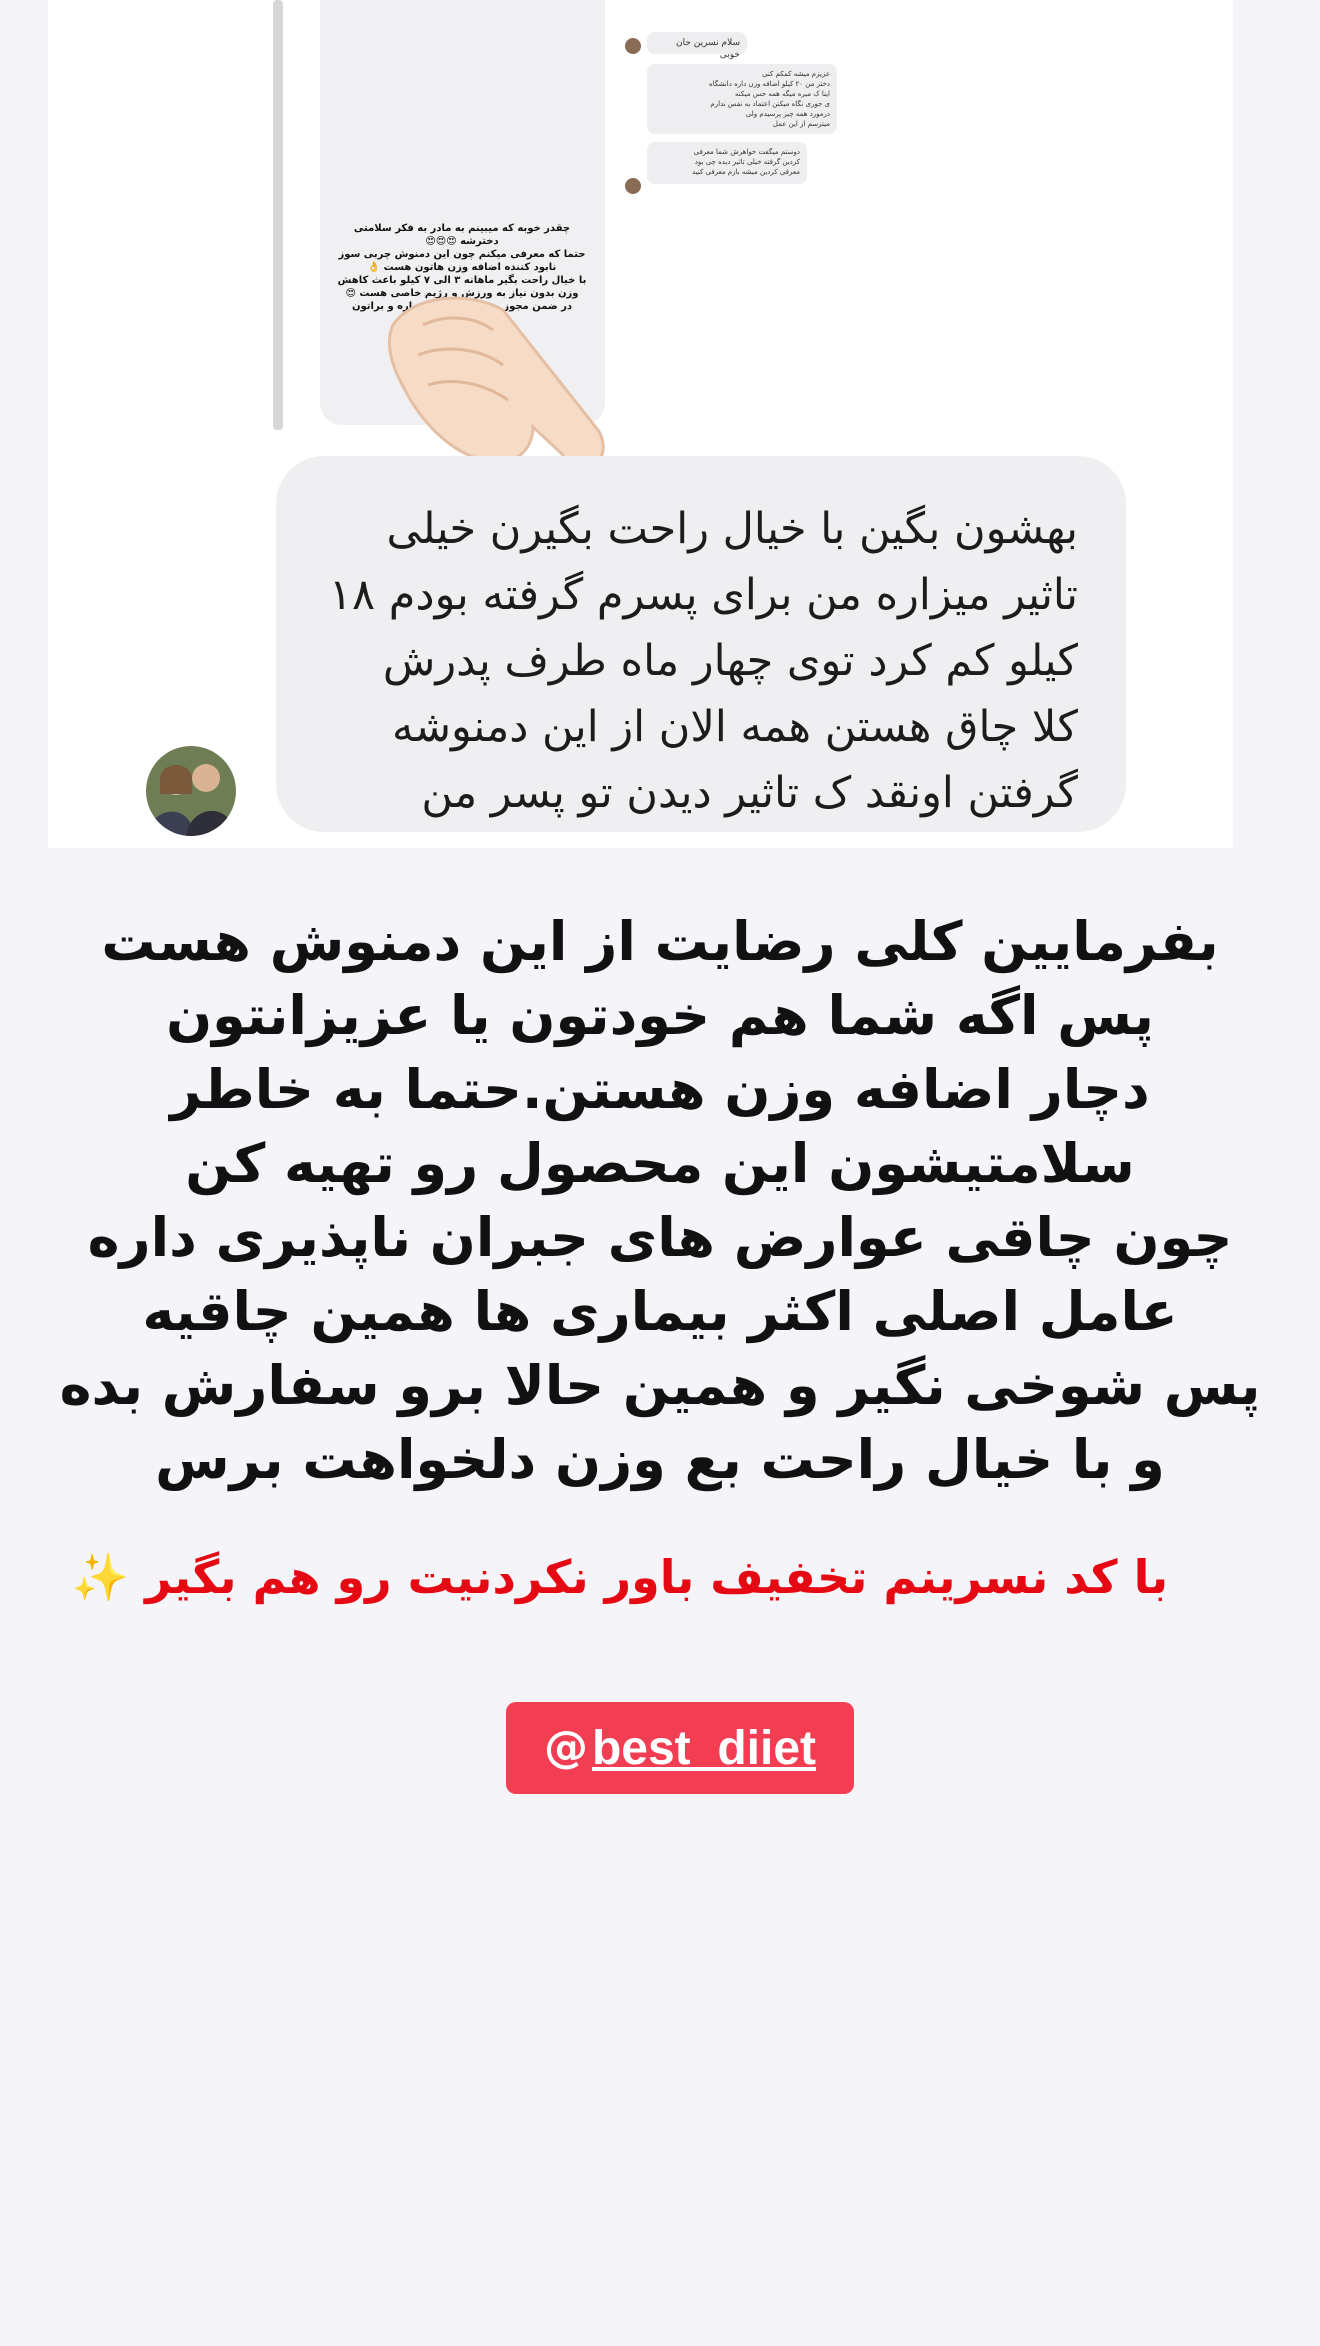 Image resolution: width=1320 pixels, height=2346 pixels. Describe the element at coordinates (732, 529) in the screenshot. I see `reply-line: بهشون بگین با خیال راحت بگیرن خیلی` at that location.